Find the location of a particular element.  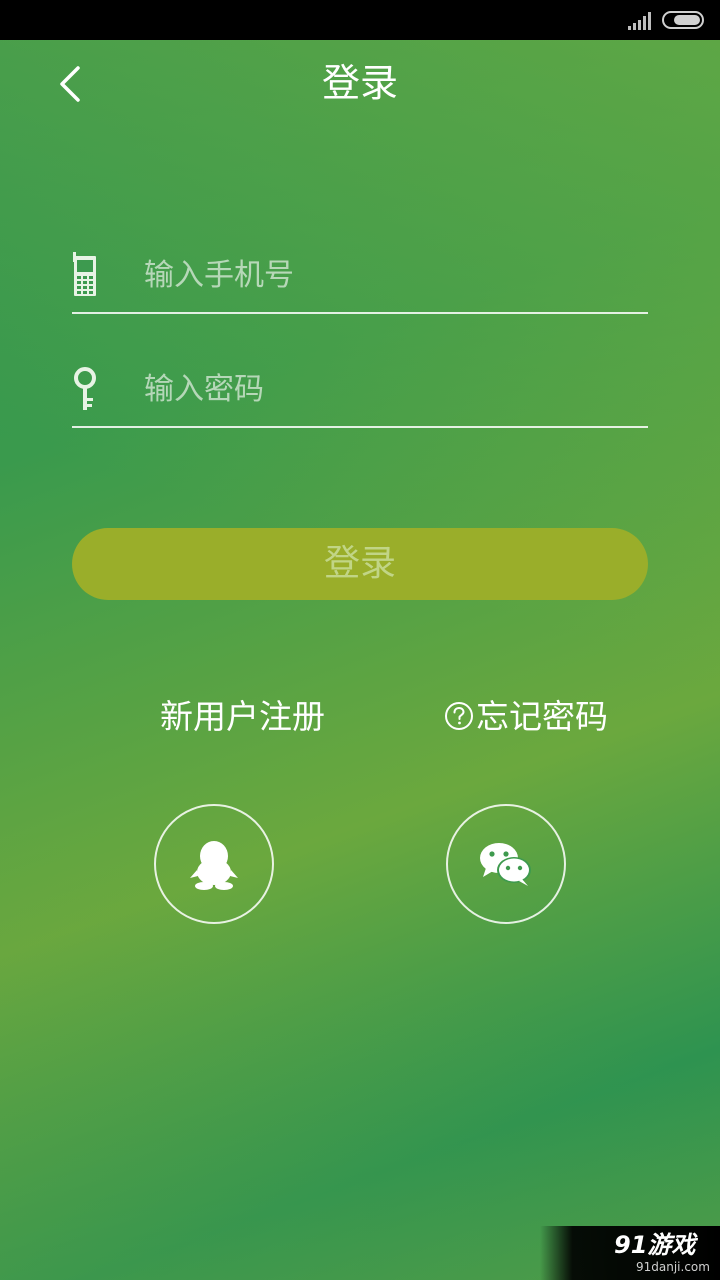

question-circle-icon is located at coordinates (459, 715).